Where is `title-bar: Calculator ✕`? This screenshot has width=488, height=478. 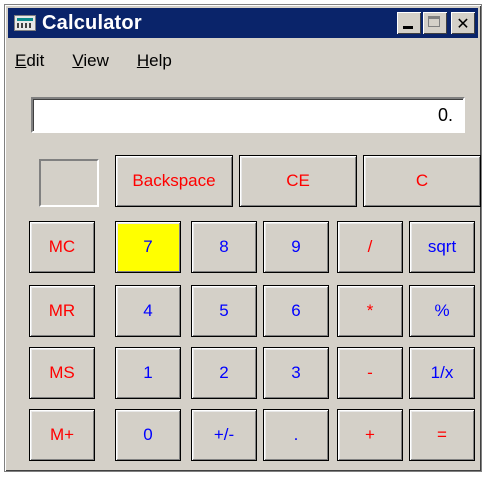 title-bar: Calculator ✕ is located at coordinates (243, 23).